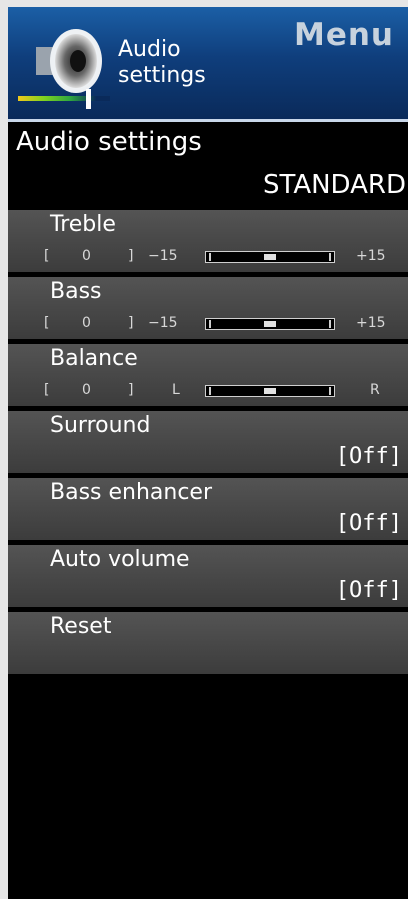 The width and height of the screenshot is (408, 899). What do you see at coordinates (131, 492) in the screenshot?
I see `bass-enhancer-label: Bass enhancer` at bounding box center [131, 492].